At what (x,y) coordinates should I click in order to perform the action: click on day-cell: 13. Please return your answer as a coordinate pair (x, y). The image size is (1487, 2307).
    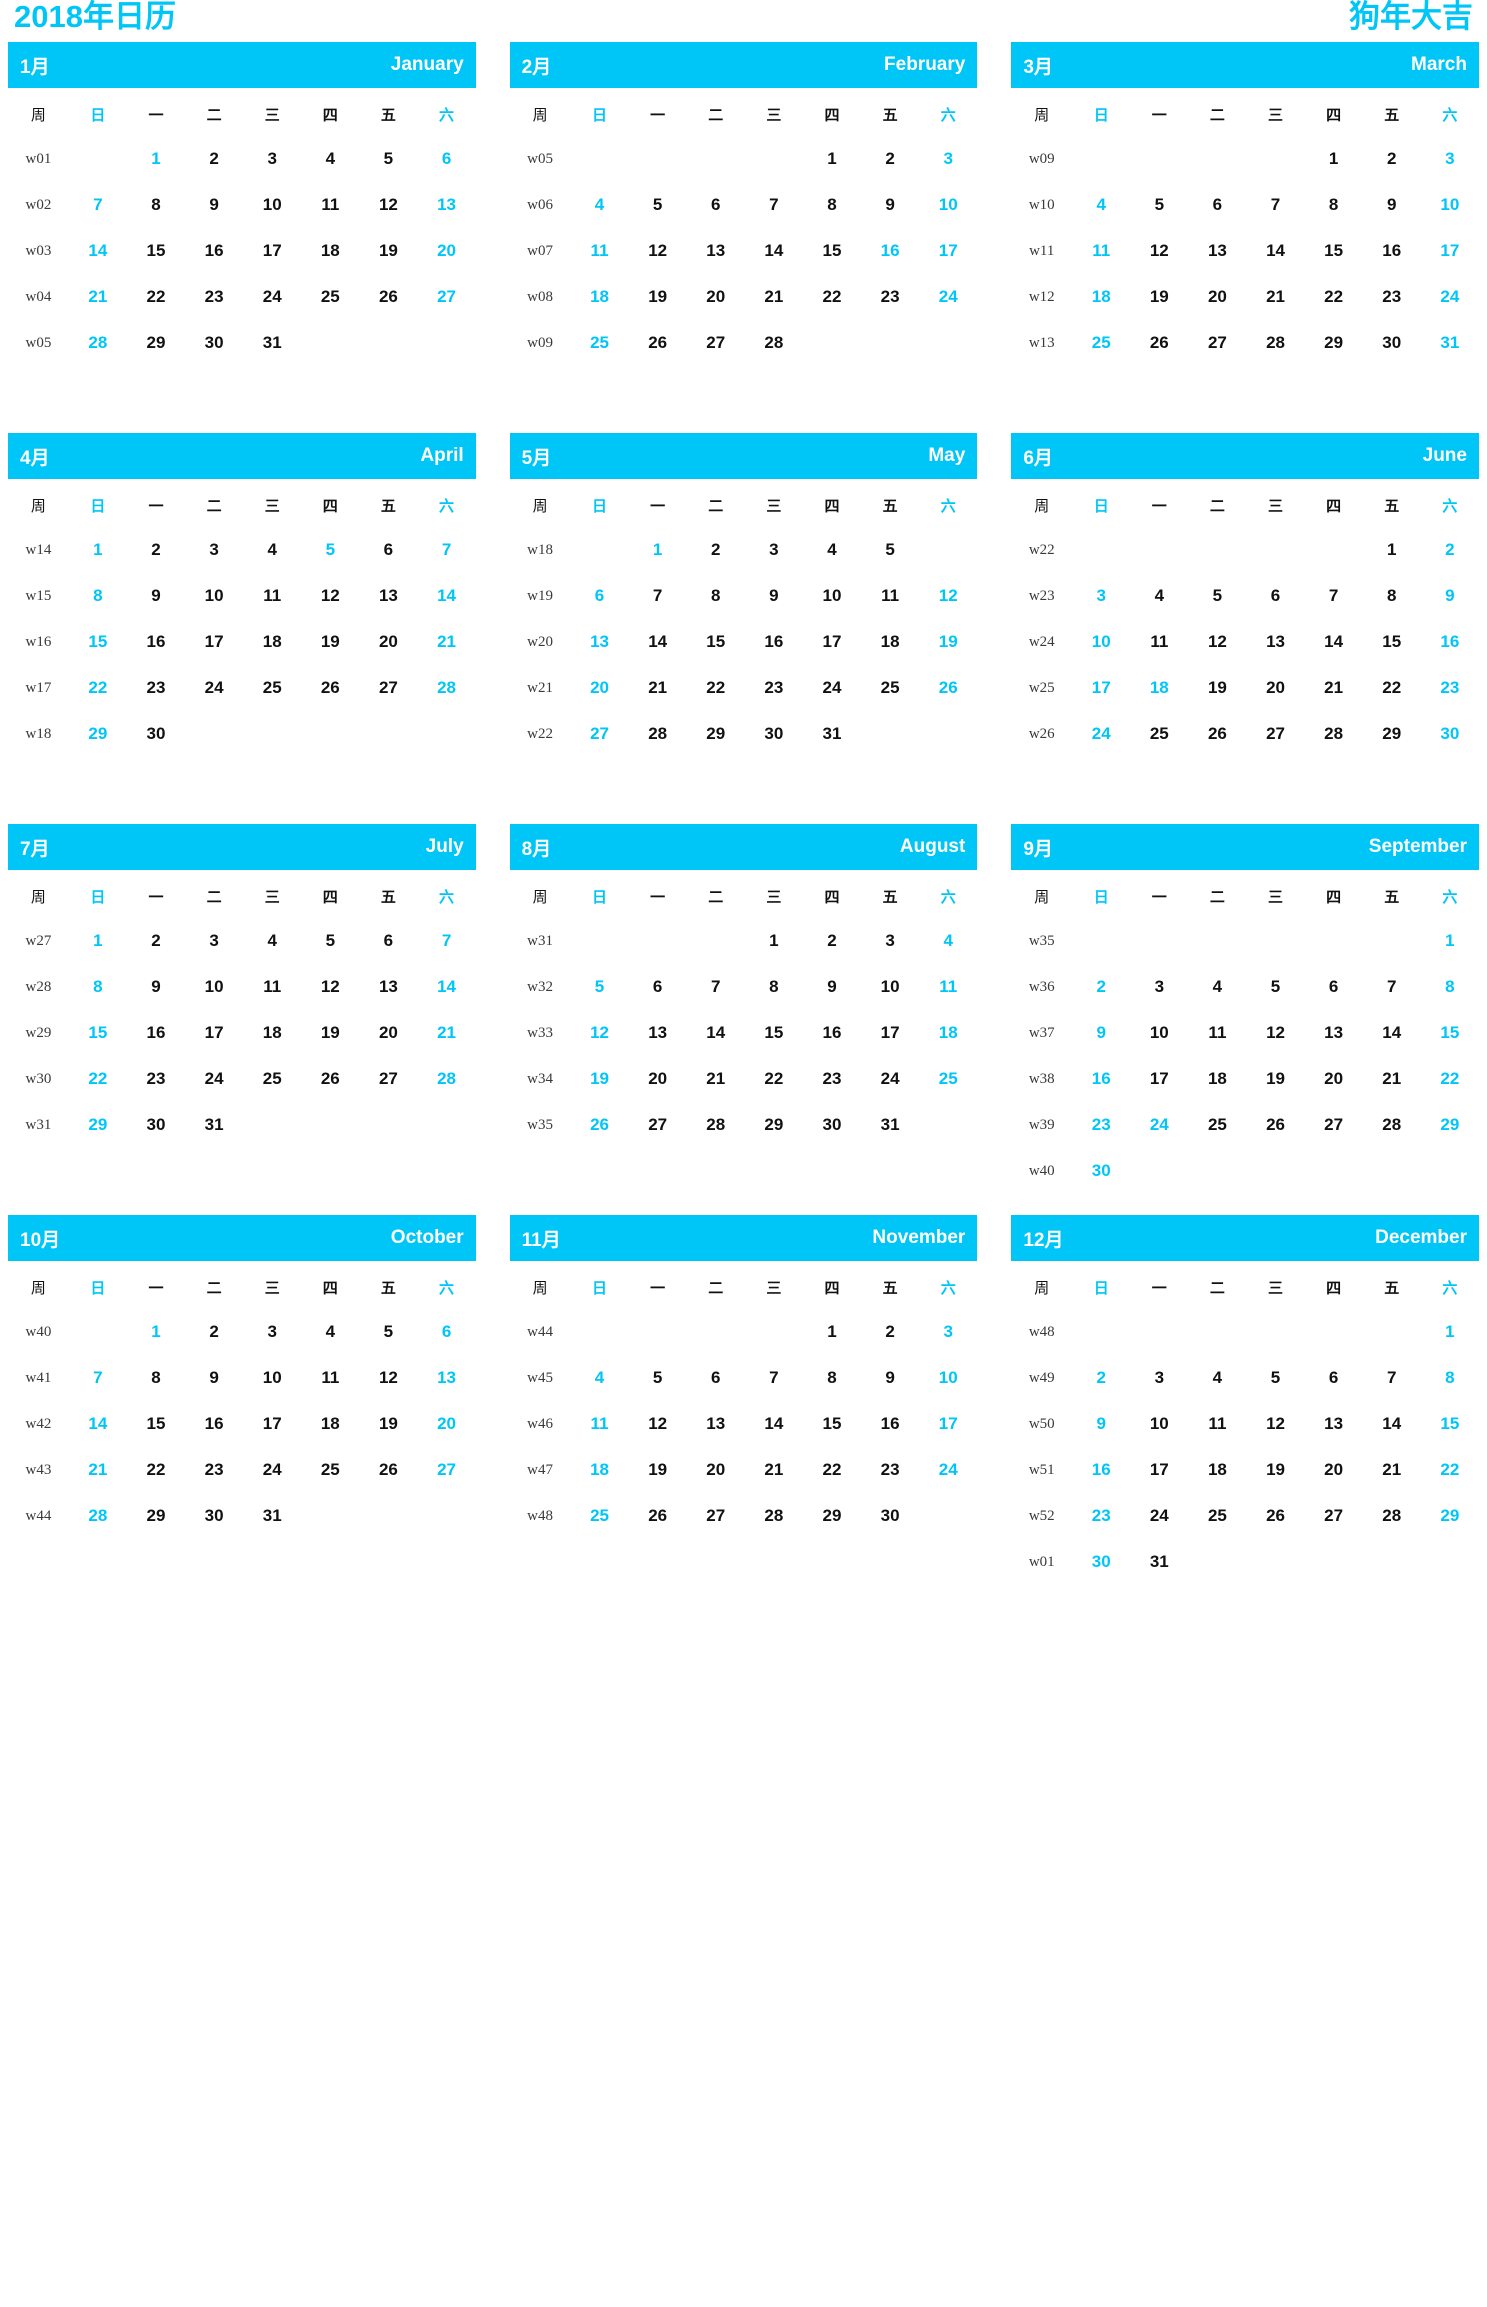
    Looking at the image, I should click on (716, 251).